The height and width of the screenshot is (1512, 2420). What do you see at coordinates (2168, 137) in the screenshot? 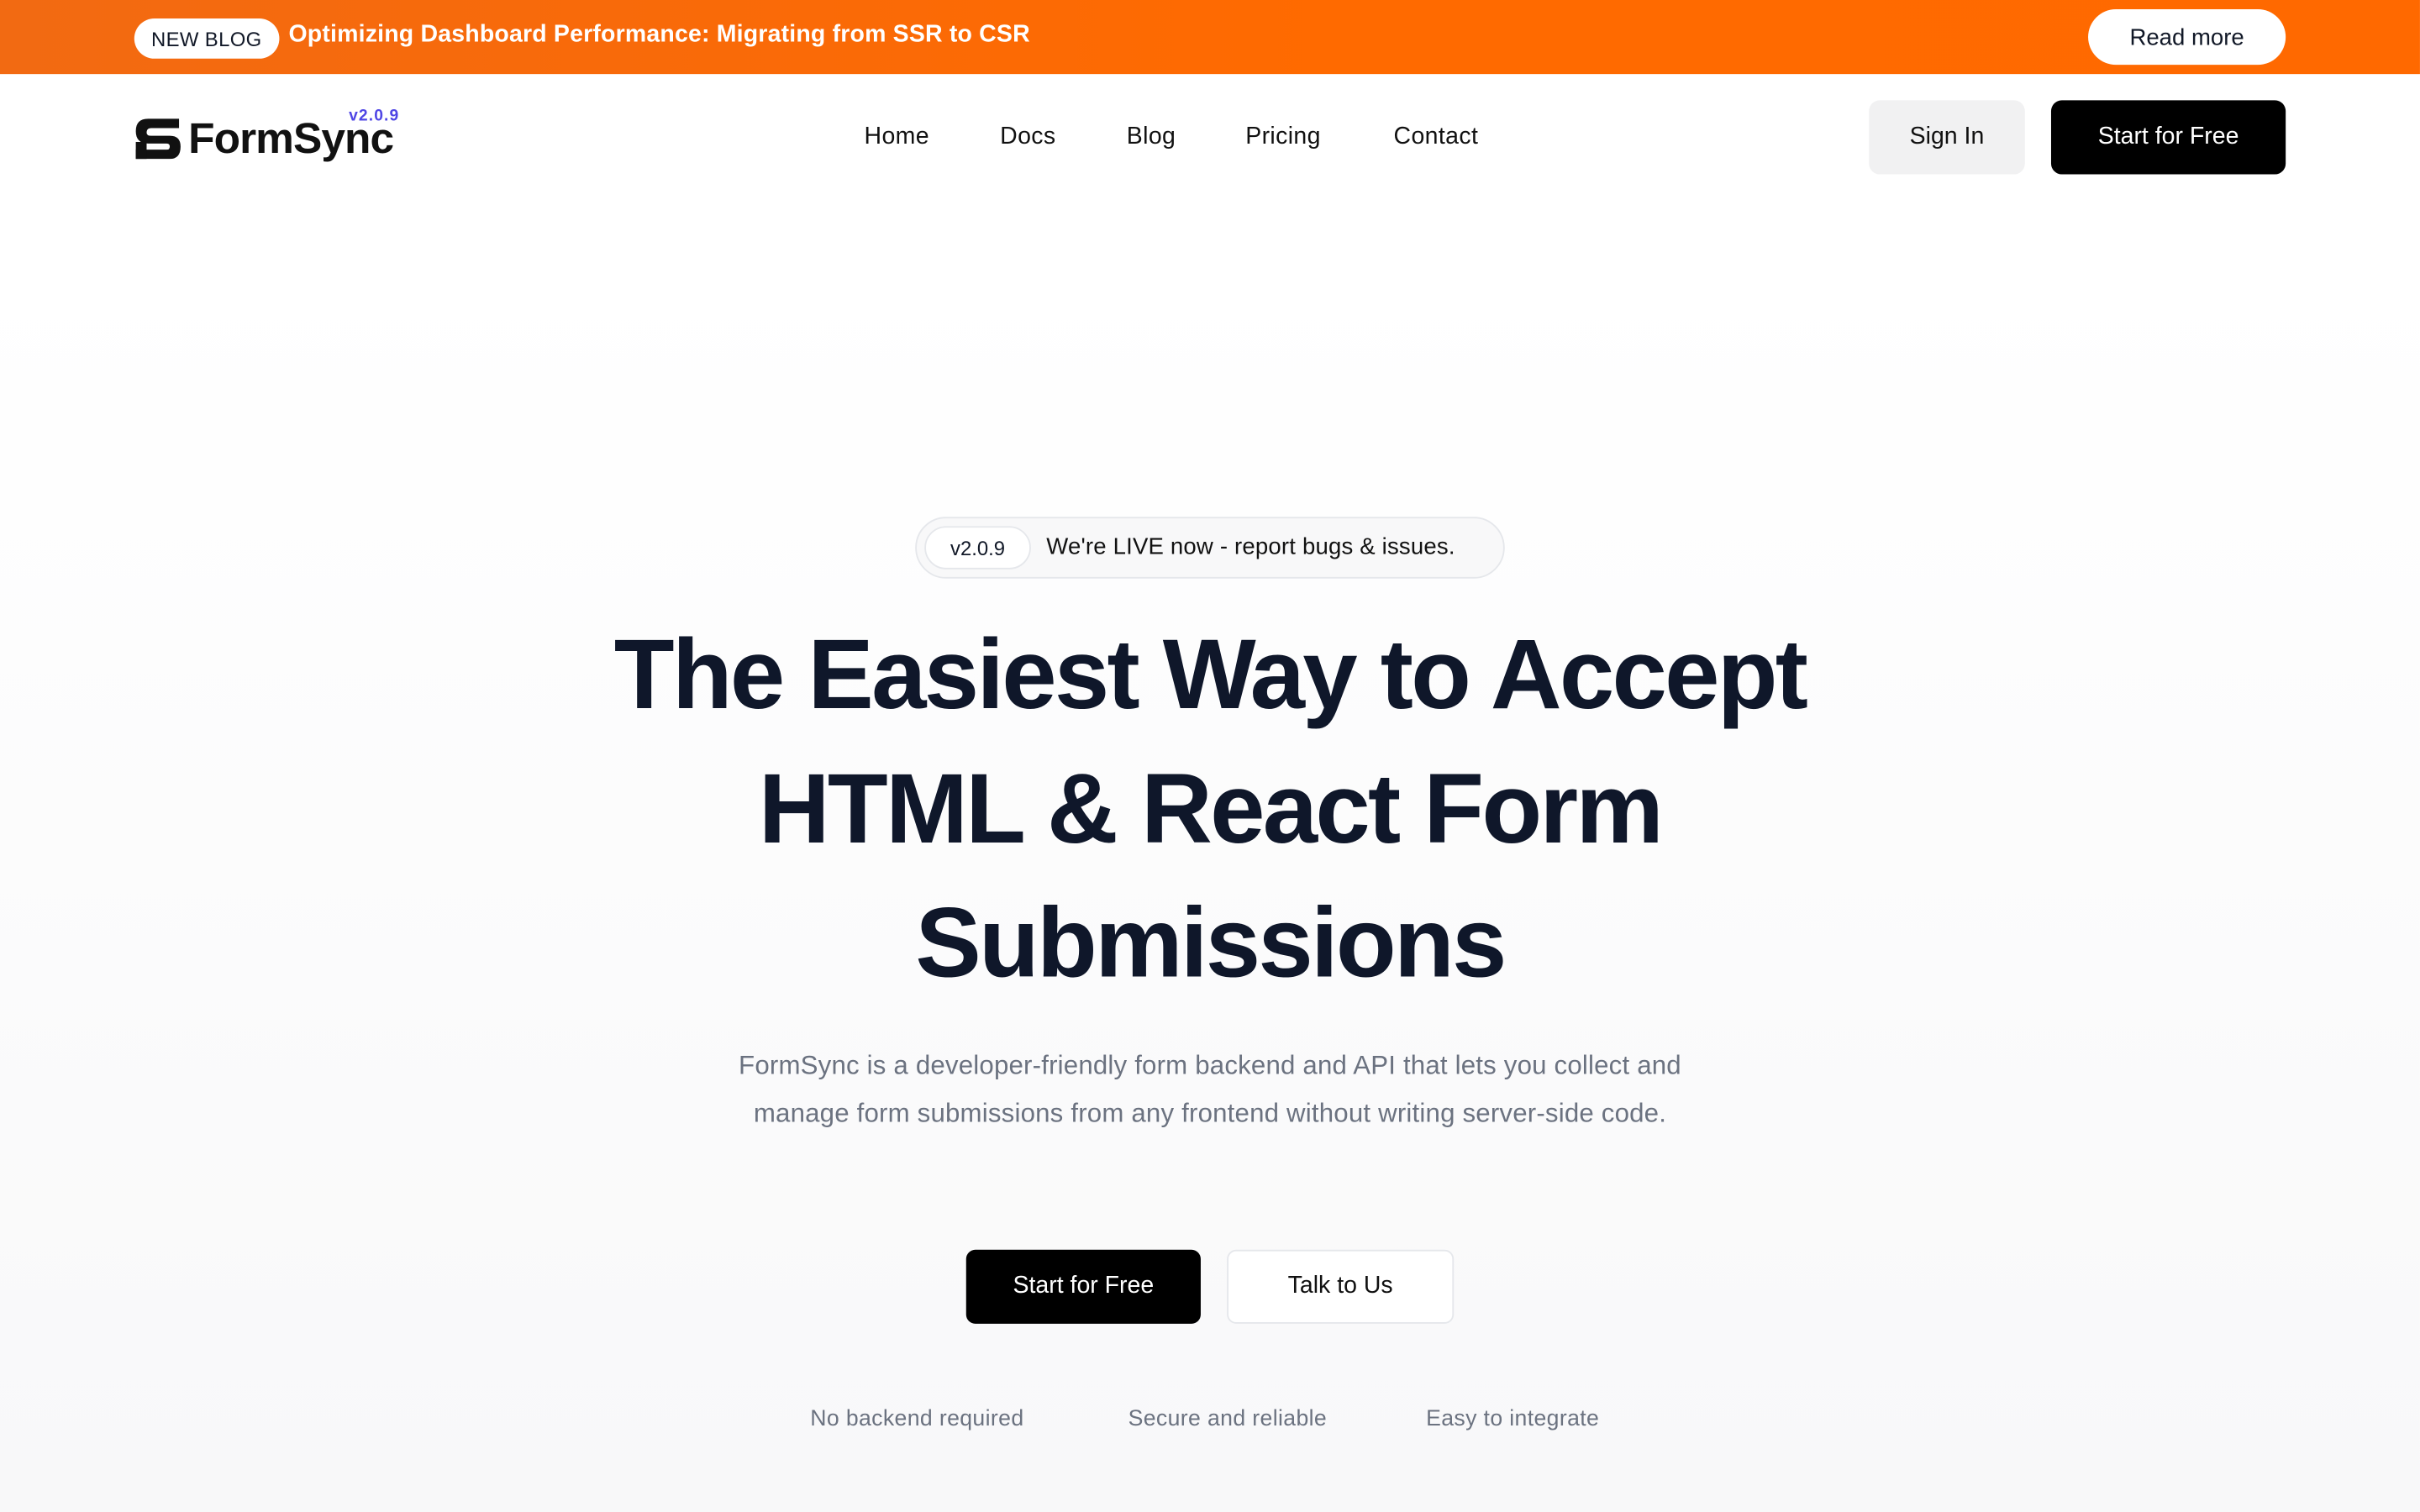
I see `start-for-free-nav-button: Start for Free` at bounding box center [2168, 137].